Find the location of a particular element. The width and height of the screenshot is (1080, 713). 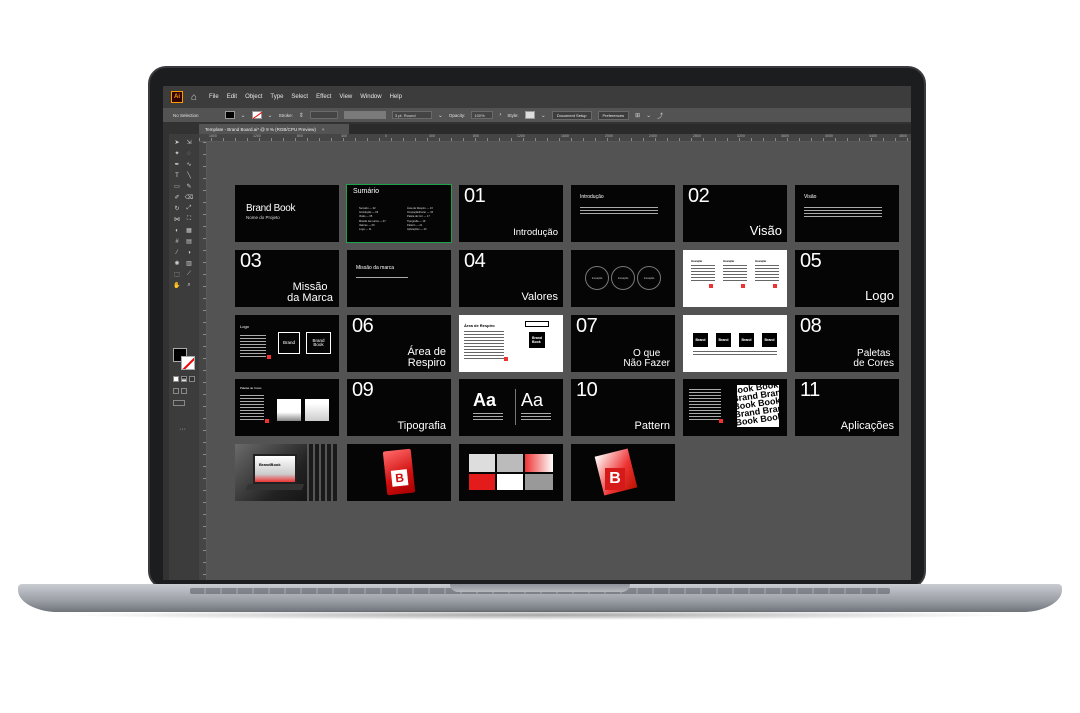

shape-builder-tool-icon: ◐ is located at coordinates (177, 230).